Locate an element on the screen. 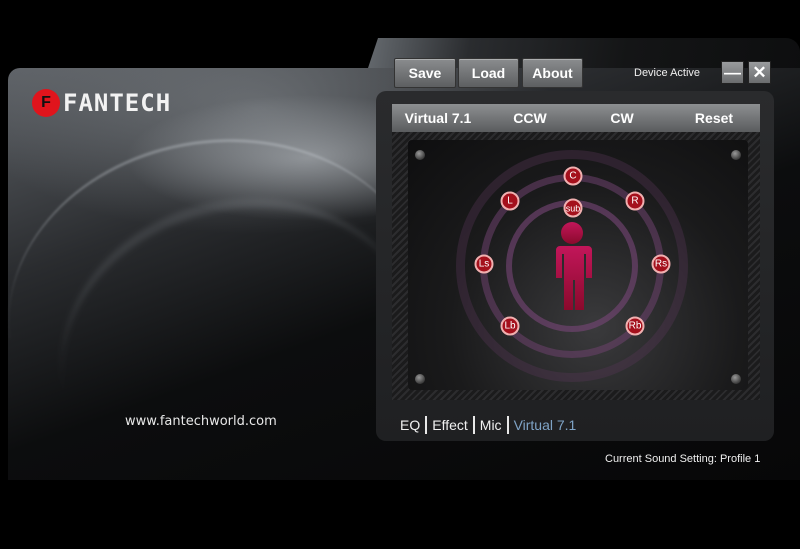 The image size is (800, 549). about-button: About is located at coordinates (552, 73).